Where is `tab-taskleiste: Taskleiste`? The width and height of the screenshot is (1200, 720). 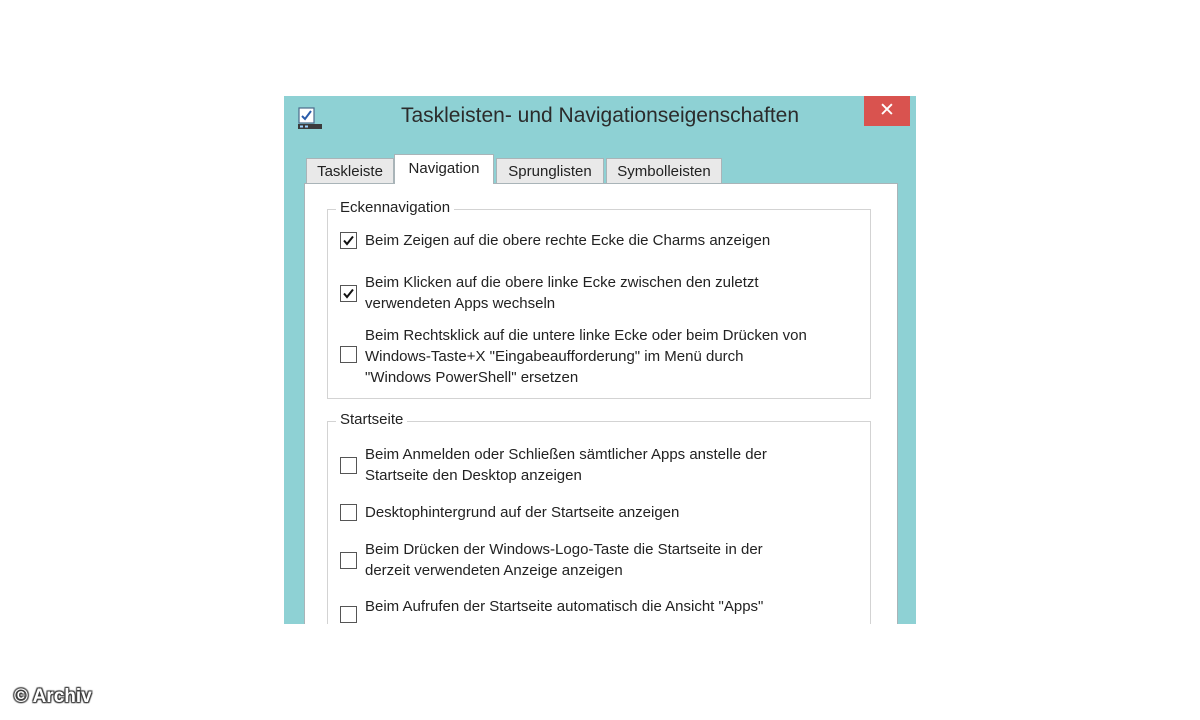
tab-taskleiste: Taskleiste is located at coordinates (350, 170).